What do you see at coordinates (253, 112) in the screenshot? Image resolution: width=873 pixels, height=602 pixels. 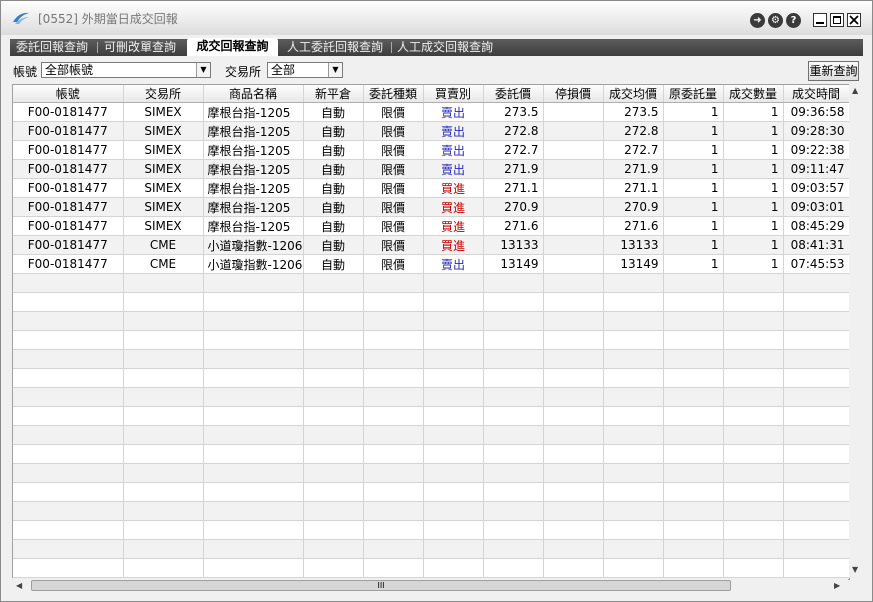 I see `cell-product: 摩根台指-1205` at bounding box center [253, 112].